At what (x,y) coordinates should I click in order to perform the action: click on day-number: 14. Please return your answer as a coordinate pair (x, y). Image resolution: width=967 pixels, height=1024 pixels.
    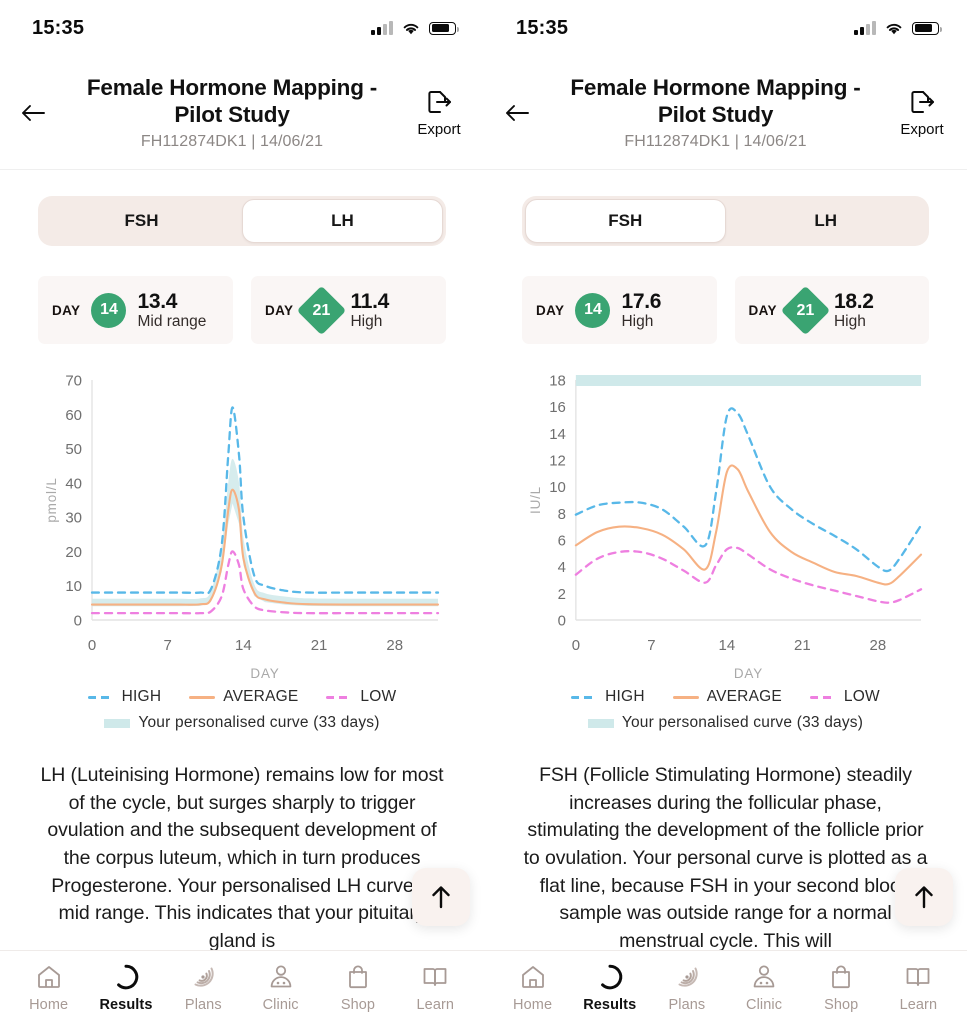
    Looking at the image, I should click on (593, 309).